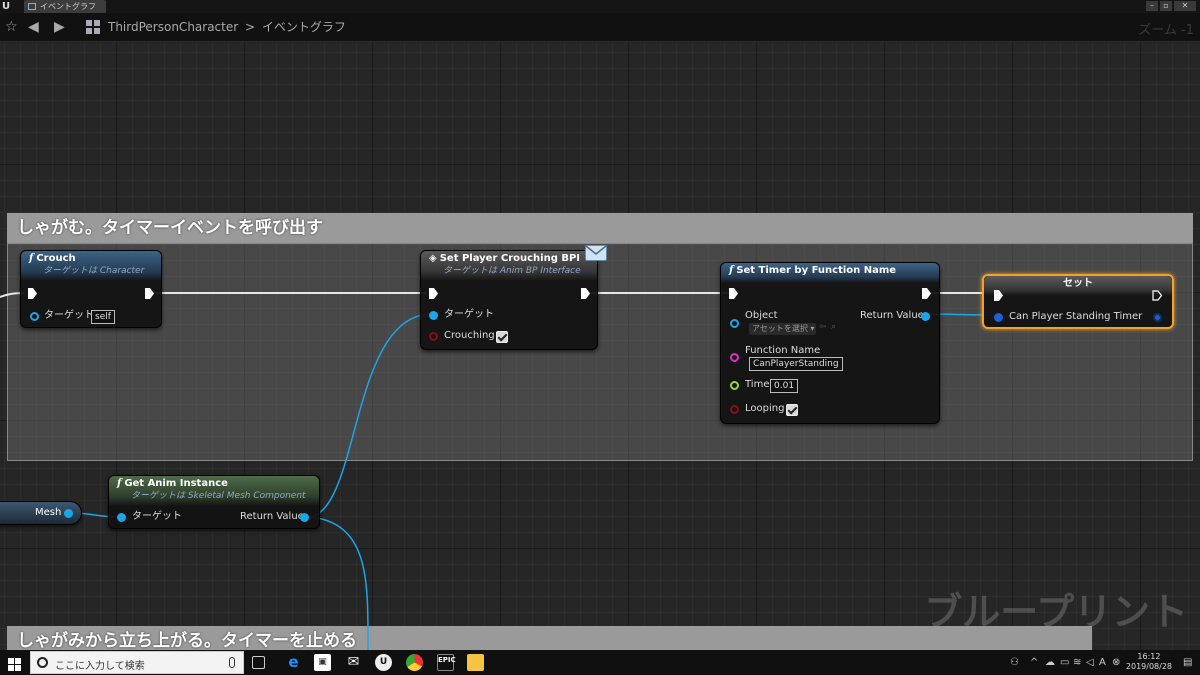 This screenshot has height=675, width=1200. I want to click on object-label: Object, so click(761, 315).